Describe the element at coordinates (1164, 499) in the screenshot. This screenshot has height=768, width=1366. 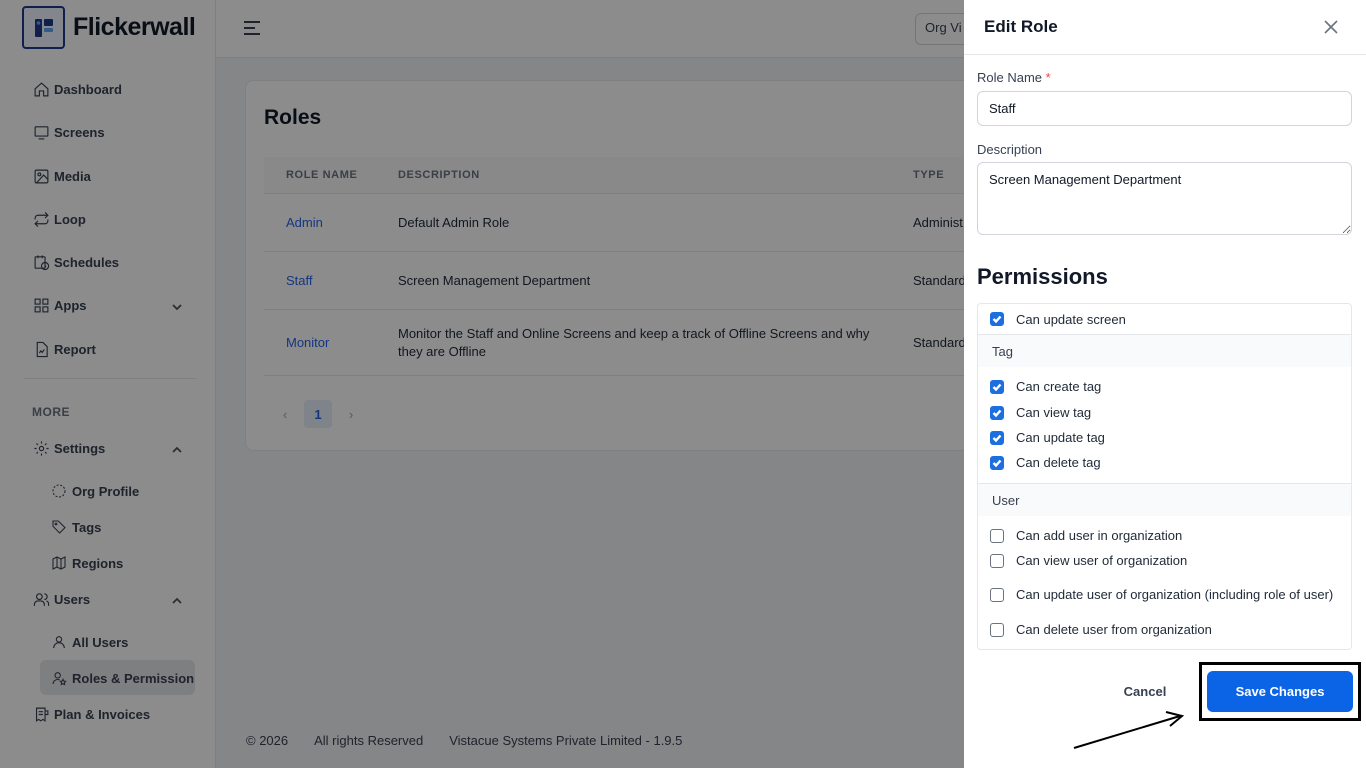
I see `permission-group-user: User` at that location.